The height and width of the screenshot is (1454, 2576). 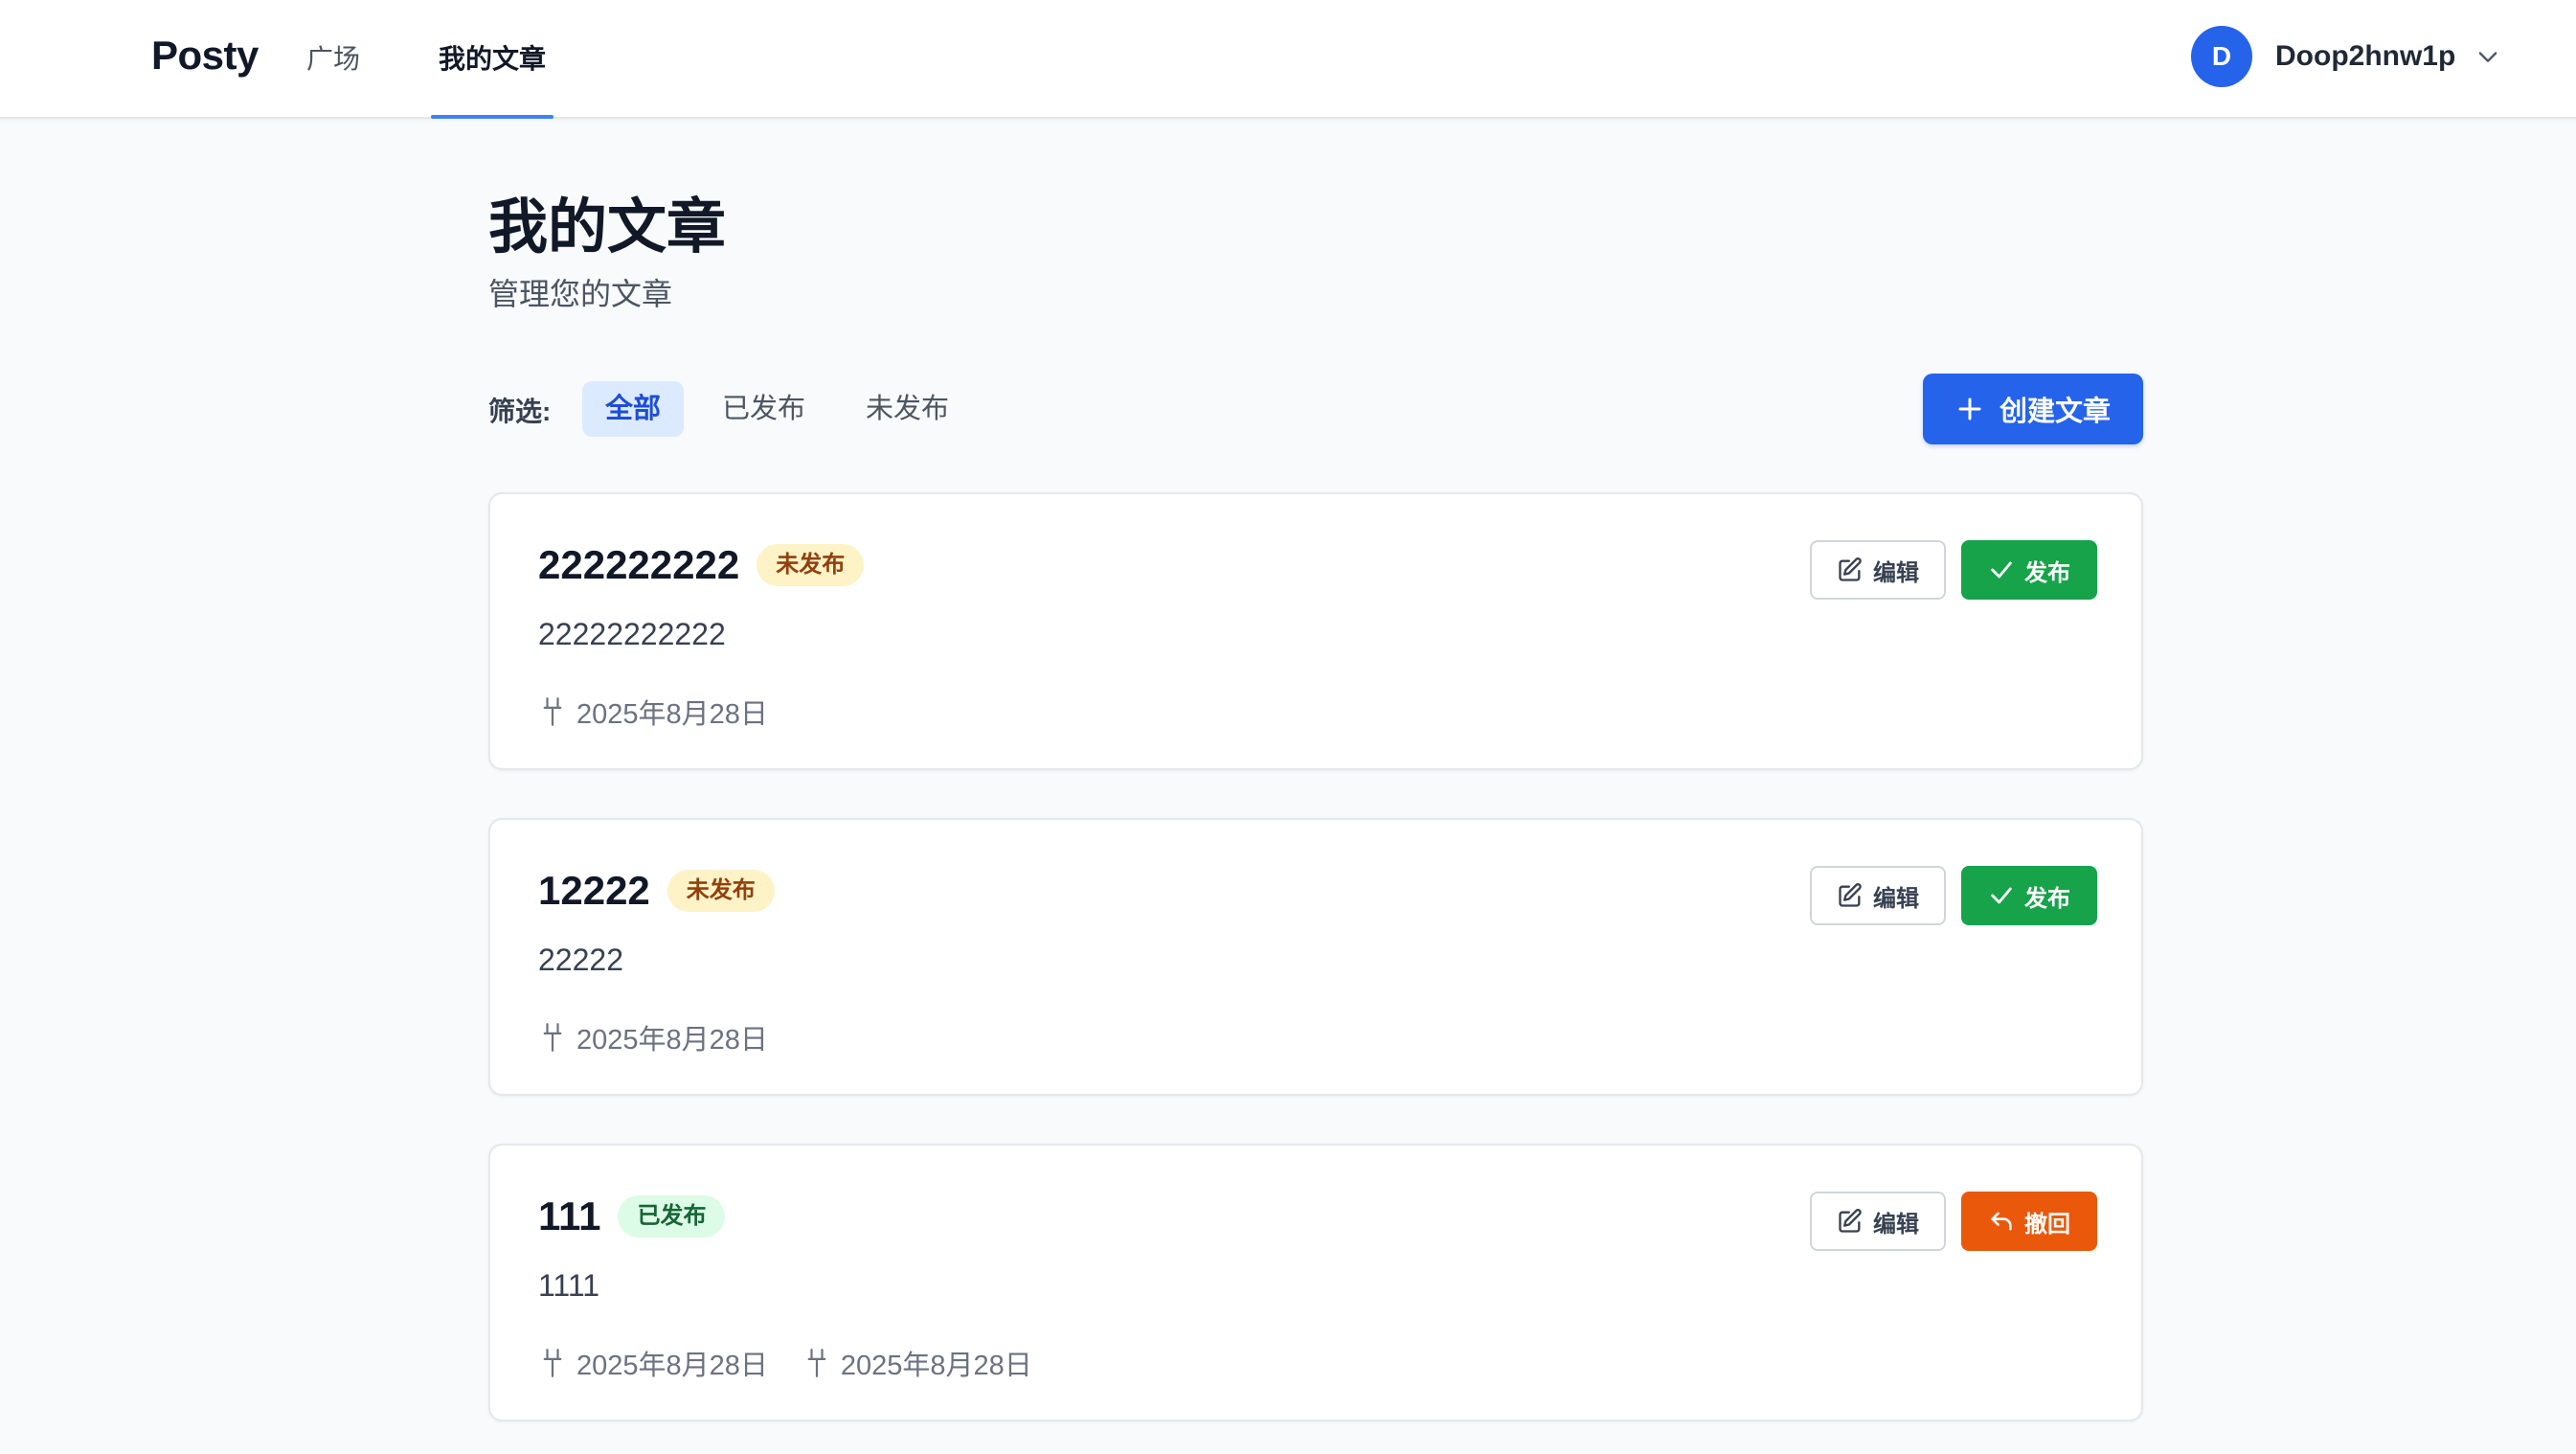 I want to click on user-menu: D Doop2hnw1p, so click(x=2346, y=57).